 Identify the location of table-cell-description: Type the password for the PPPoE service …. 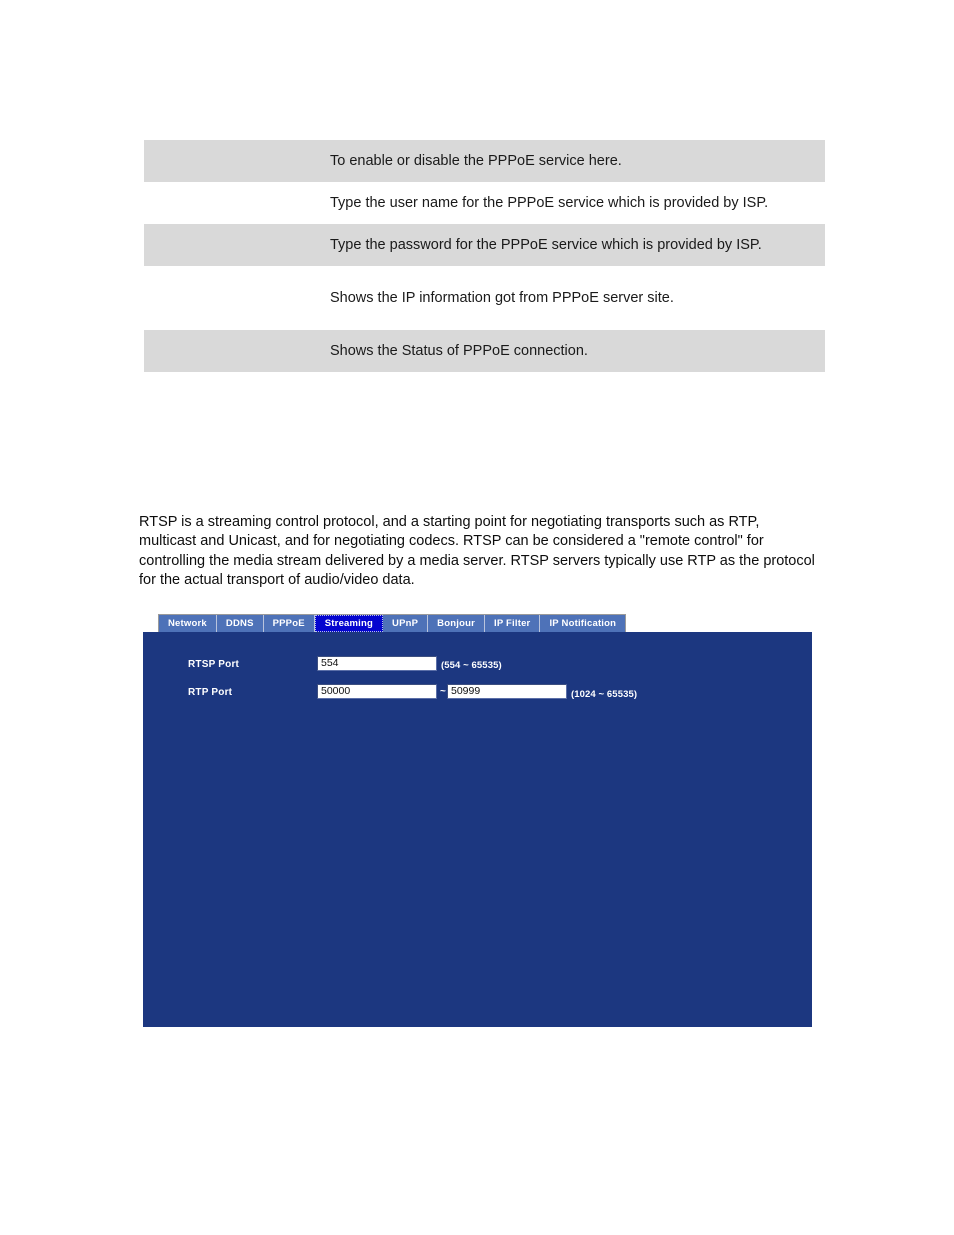
(569, 245).